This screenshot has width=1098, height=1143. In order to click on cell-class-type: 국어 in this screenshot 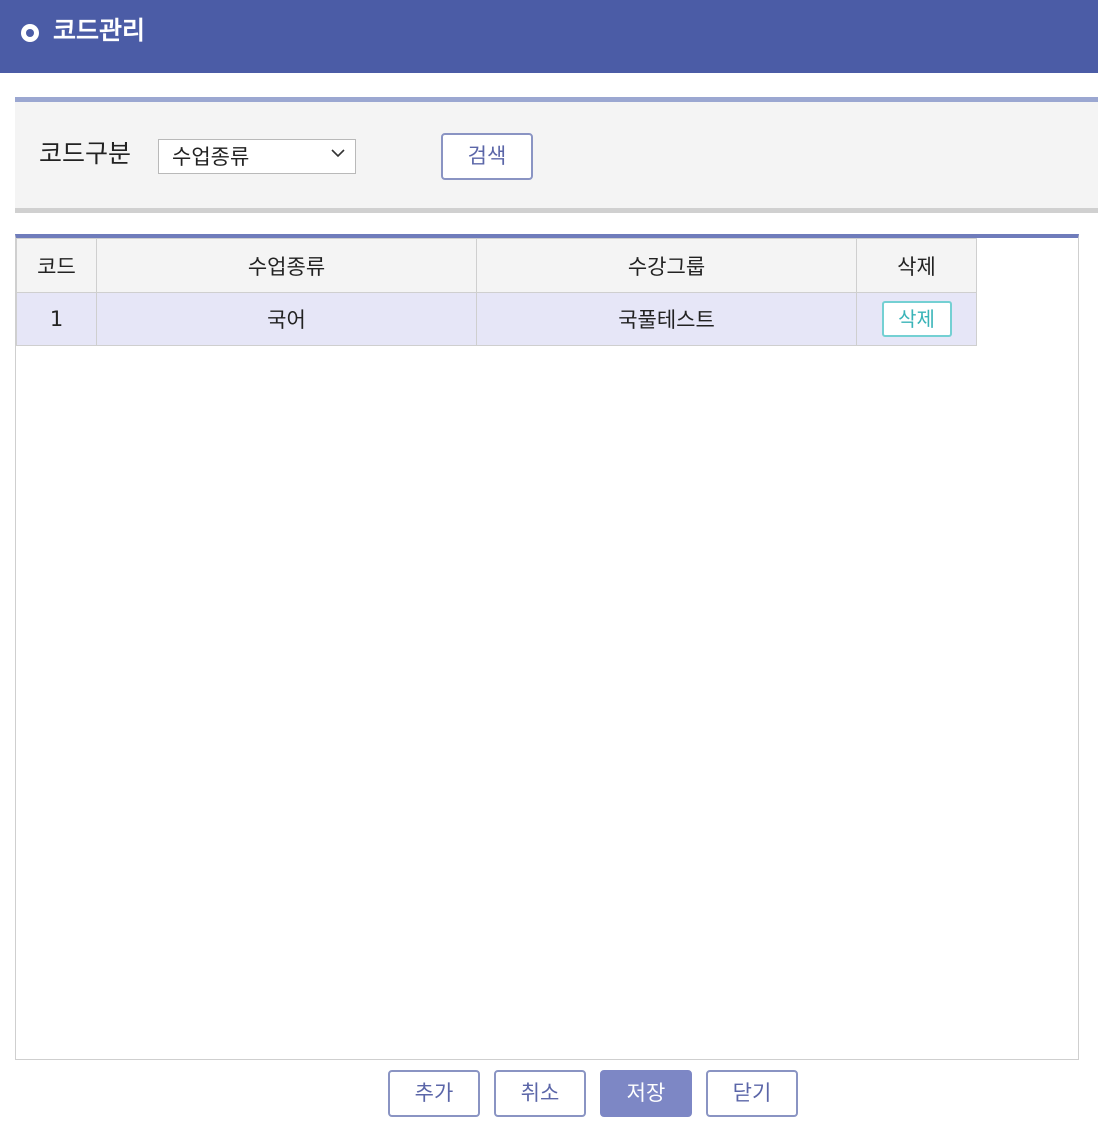, I will do `click(286, 319)`.